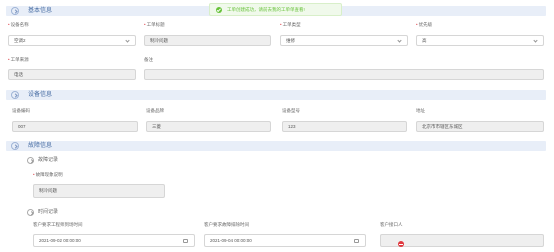  Describe the element at coordinates (285, 240) in the screenshot. I see `reported-time-picker: 2021-09-04 00:00:00` at that location.